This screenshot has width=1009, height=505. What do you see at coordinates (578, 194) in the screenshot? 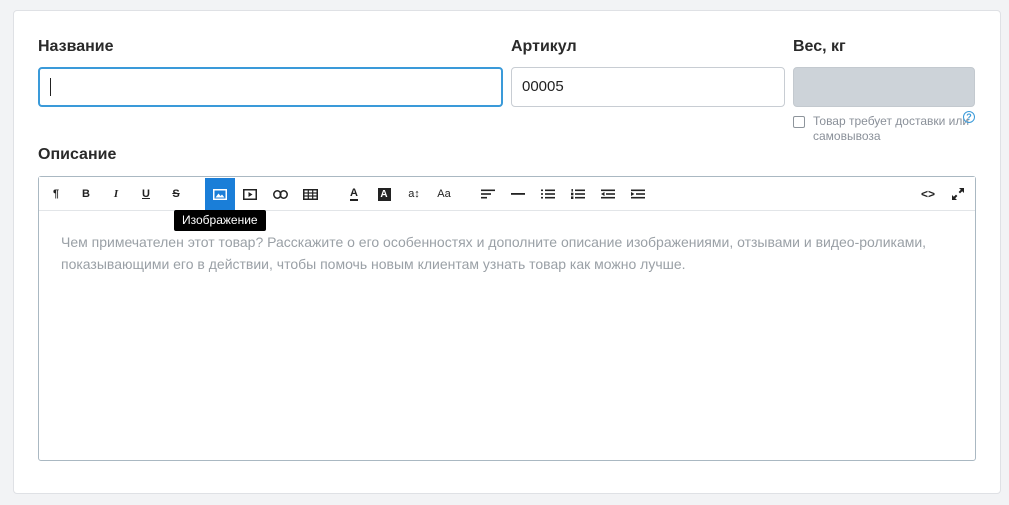
I see `numbered-list-icon` at bounding box center [578, 194].